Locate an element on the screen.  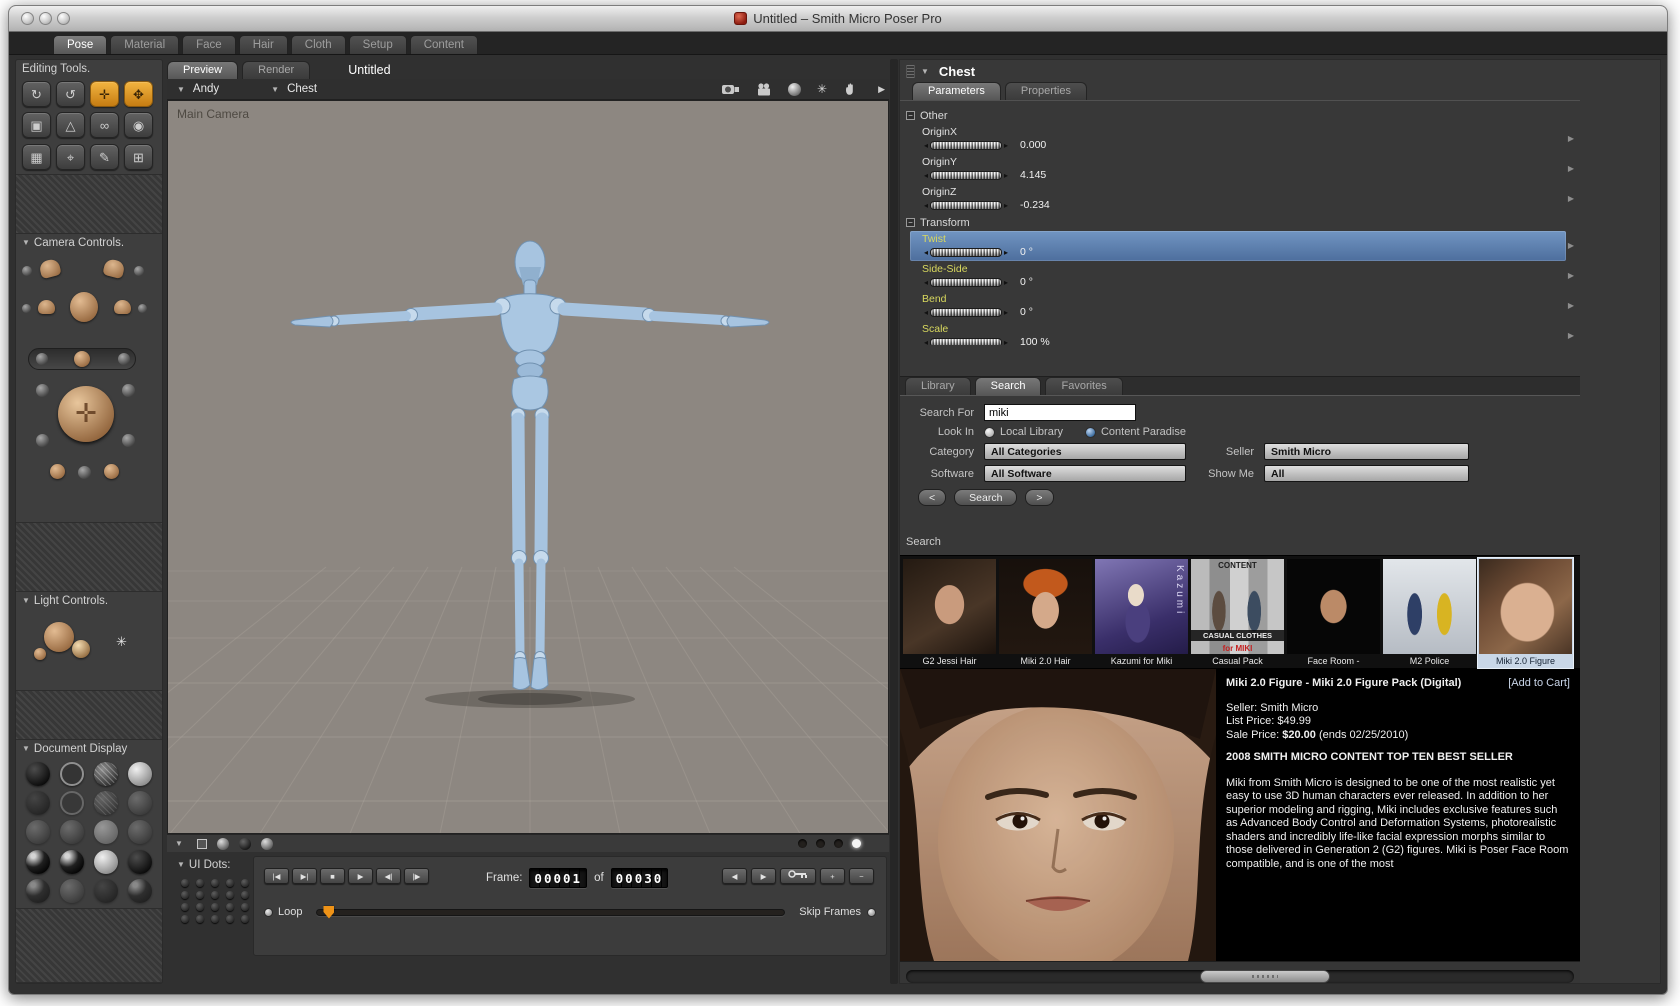
camera-trackball: ✛ is located at coordinates (86, 414).